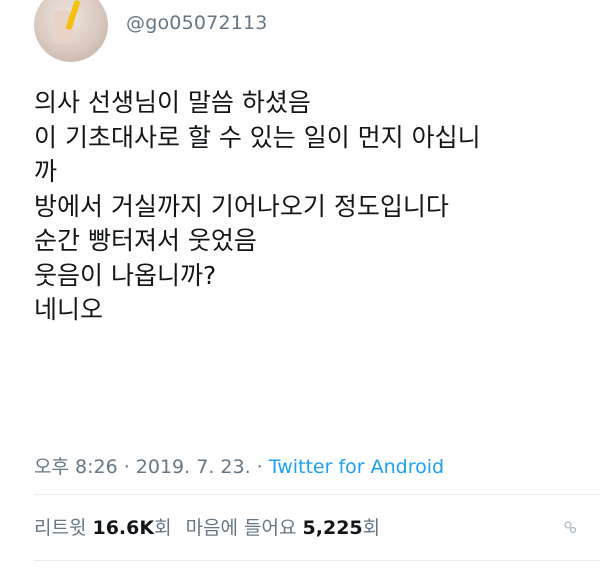 This screenshot has width=600, height=576. I want to click on user-handle: @go05072113, so click(197, 23).